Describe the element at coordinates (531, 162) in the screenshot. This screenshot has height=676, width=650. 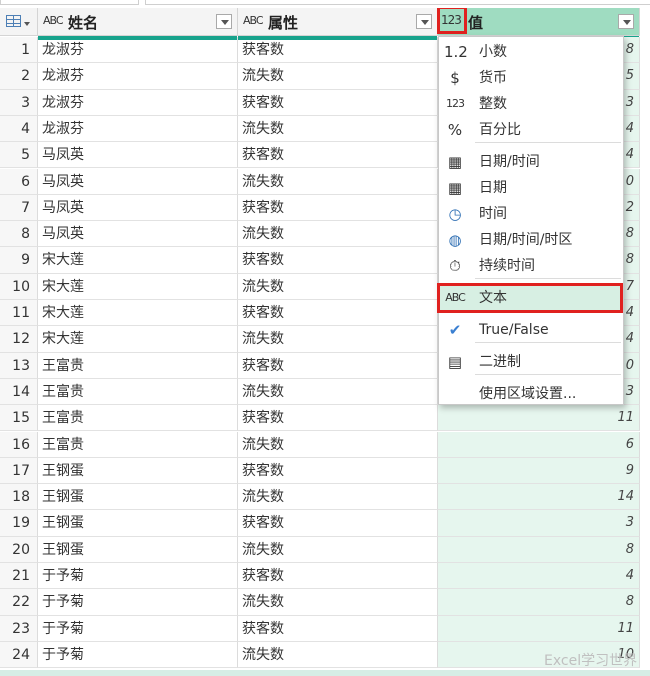
I see `menu-item-datetime: ▦ 日期/时间` at that location.